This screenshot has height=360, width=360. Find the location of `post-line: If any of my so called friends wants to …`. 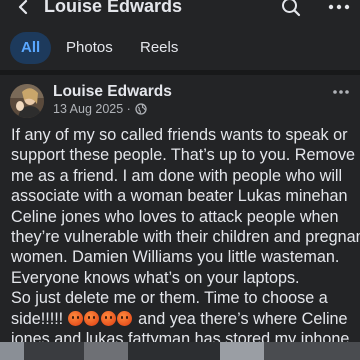

post-line: If any of my so called friends wants to … is located at coordinates (179, 135).